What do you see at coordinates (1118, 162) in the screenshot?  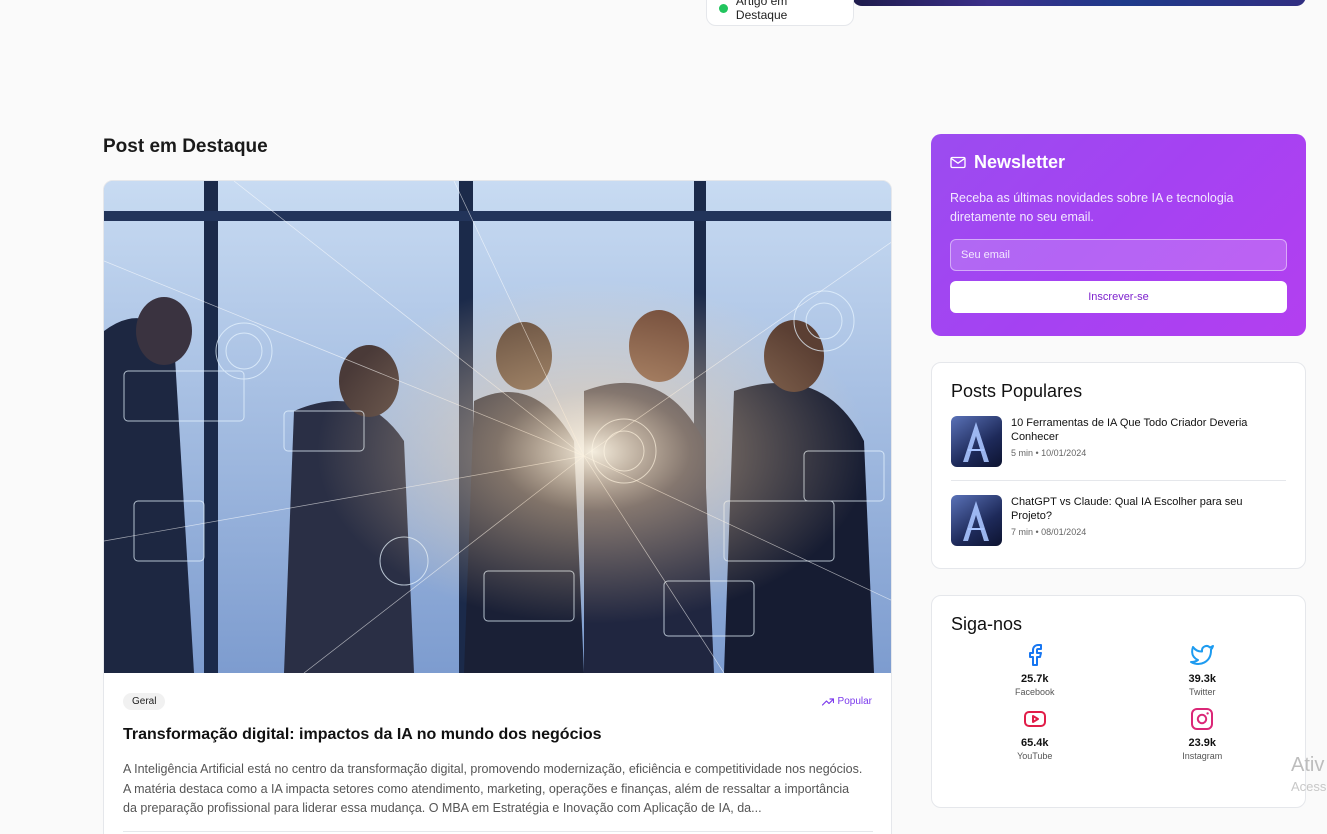 I see `newsletter-header: Newsletter` at bounding box center [1118, 162].